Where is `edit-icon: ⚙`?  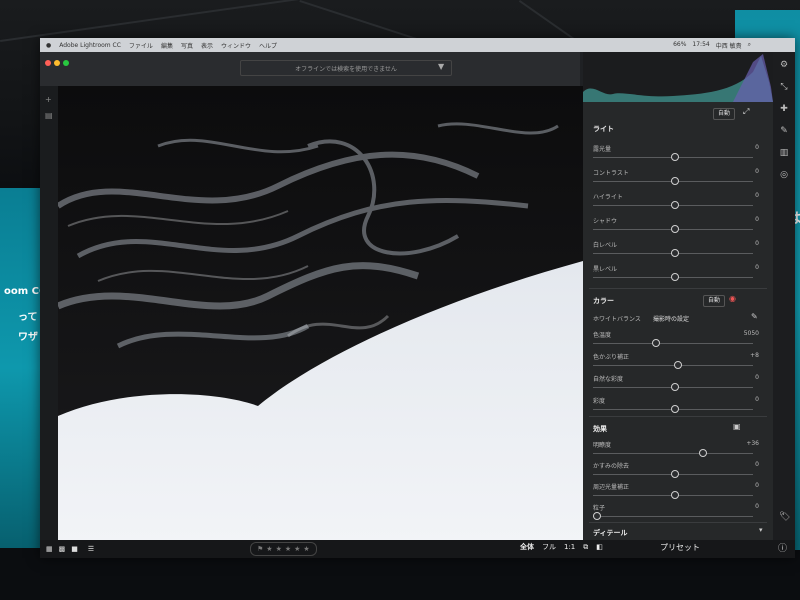 edit-icon: ⚙ is located at coordinates (784, 65).